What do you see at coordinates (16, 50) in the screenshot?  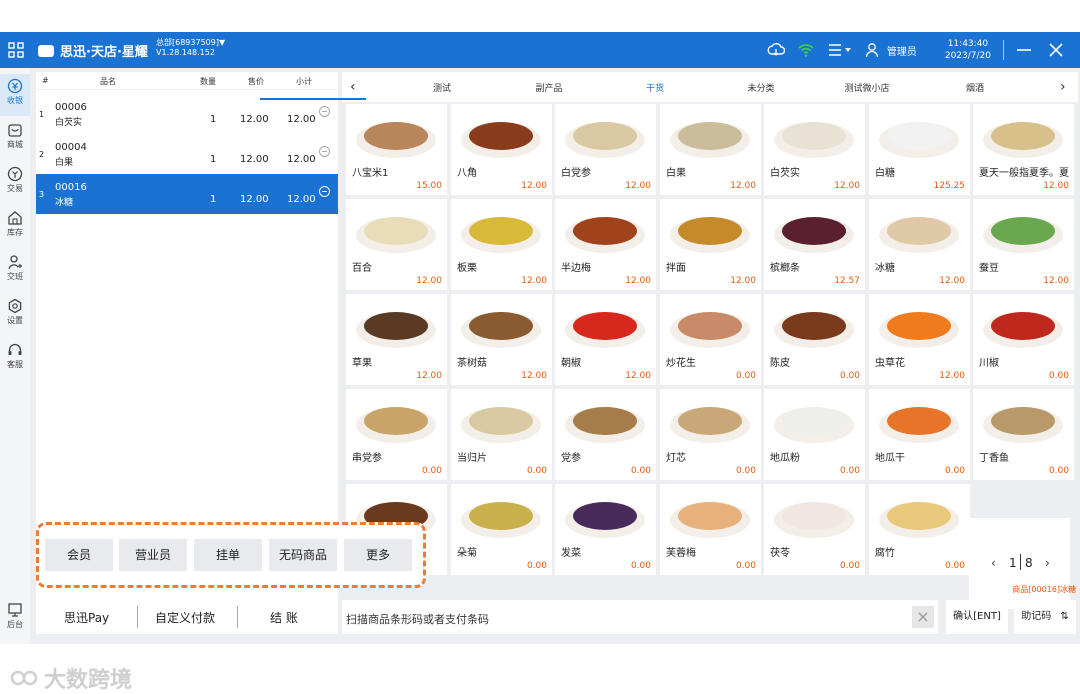 I see `apps-grid-icon` at bounding box center [16, 50].